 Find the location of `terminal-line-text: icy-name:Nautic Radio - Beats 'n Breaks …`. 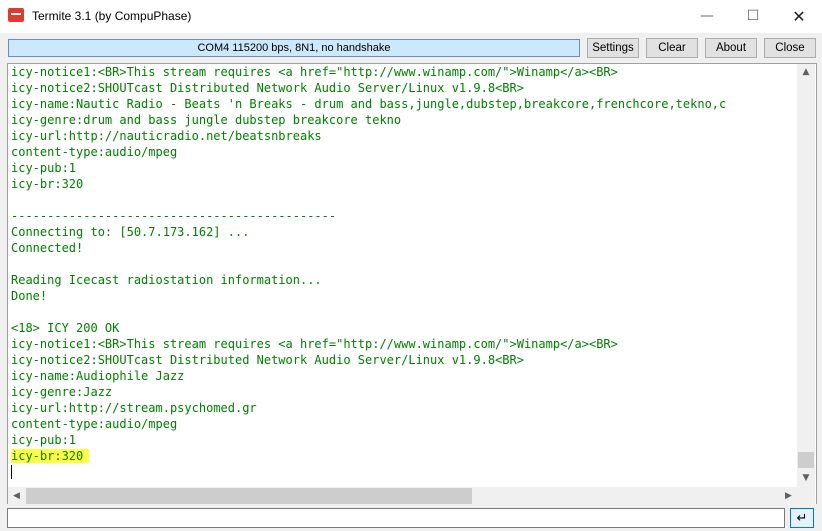

terminal-line-text: icy-name:Nautic Radio - Beats 'n Breaks … is located at coordinates (369, 104).